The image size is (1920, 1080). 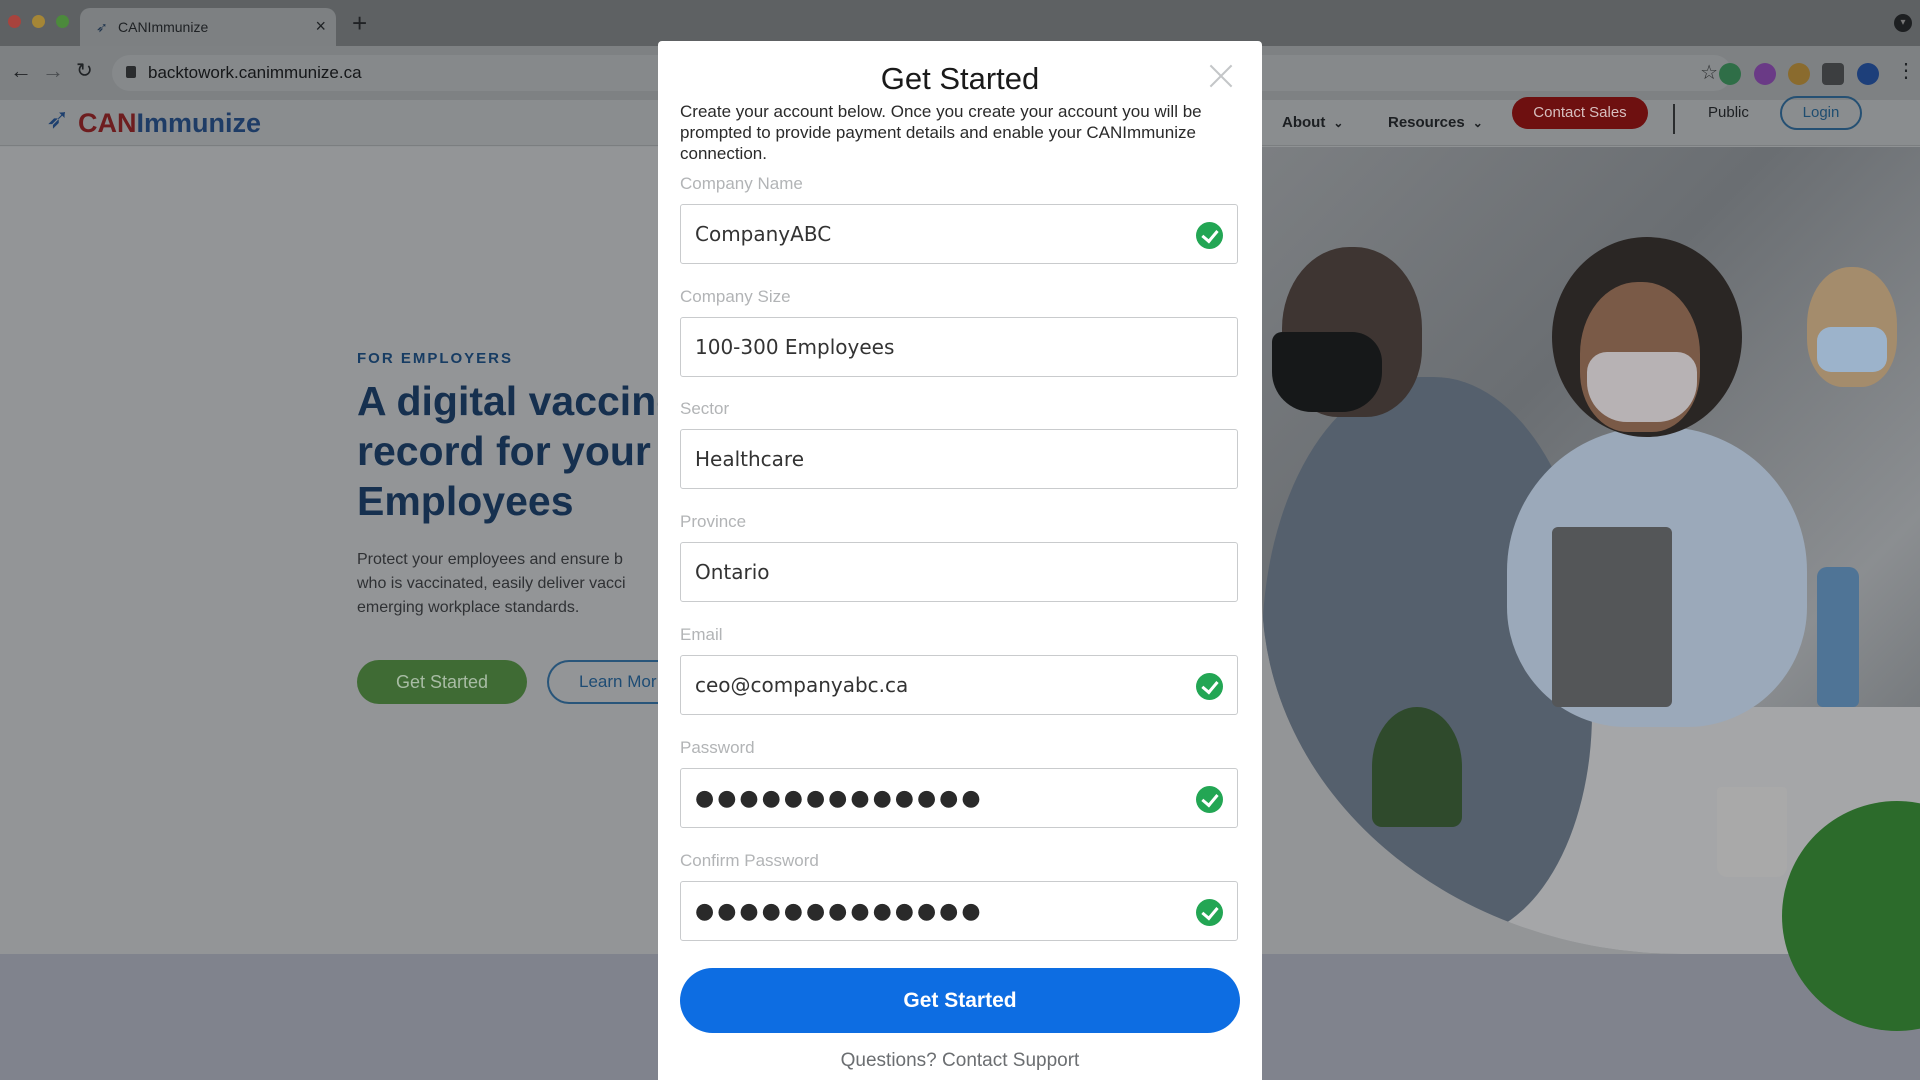 I want to click on confirm-password-input, so click(x=959, y=911).